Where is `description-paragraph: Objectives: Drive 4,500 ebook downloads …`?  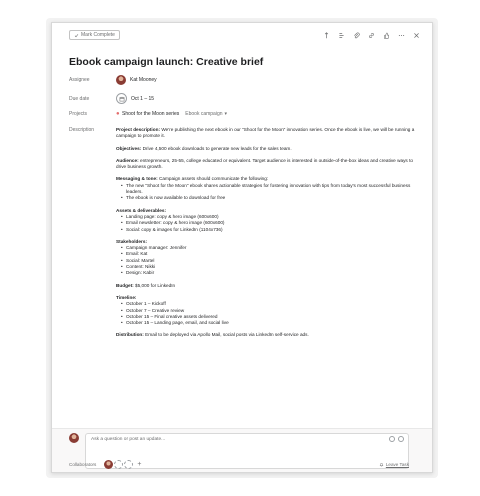
description-paragraph: Objectives: Drive 4,500 ebook downloads … is located at coordinates (204, 148).